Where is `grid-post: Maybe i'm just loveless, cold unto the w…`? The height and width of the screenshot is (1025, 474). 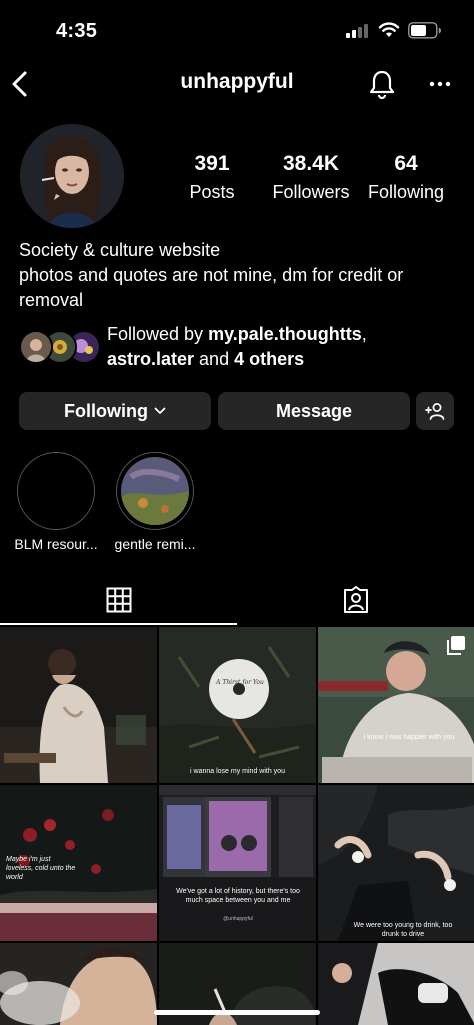 grid-post: Maybe i'm just loveless, cold unto the w… is located at coordinates (78, 863).